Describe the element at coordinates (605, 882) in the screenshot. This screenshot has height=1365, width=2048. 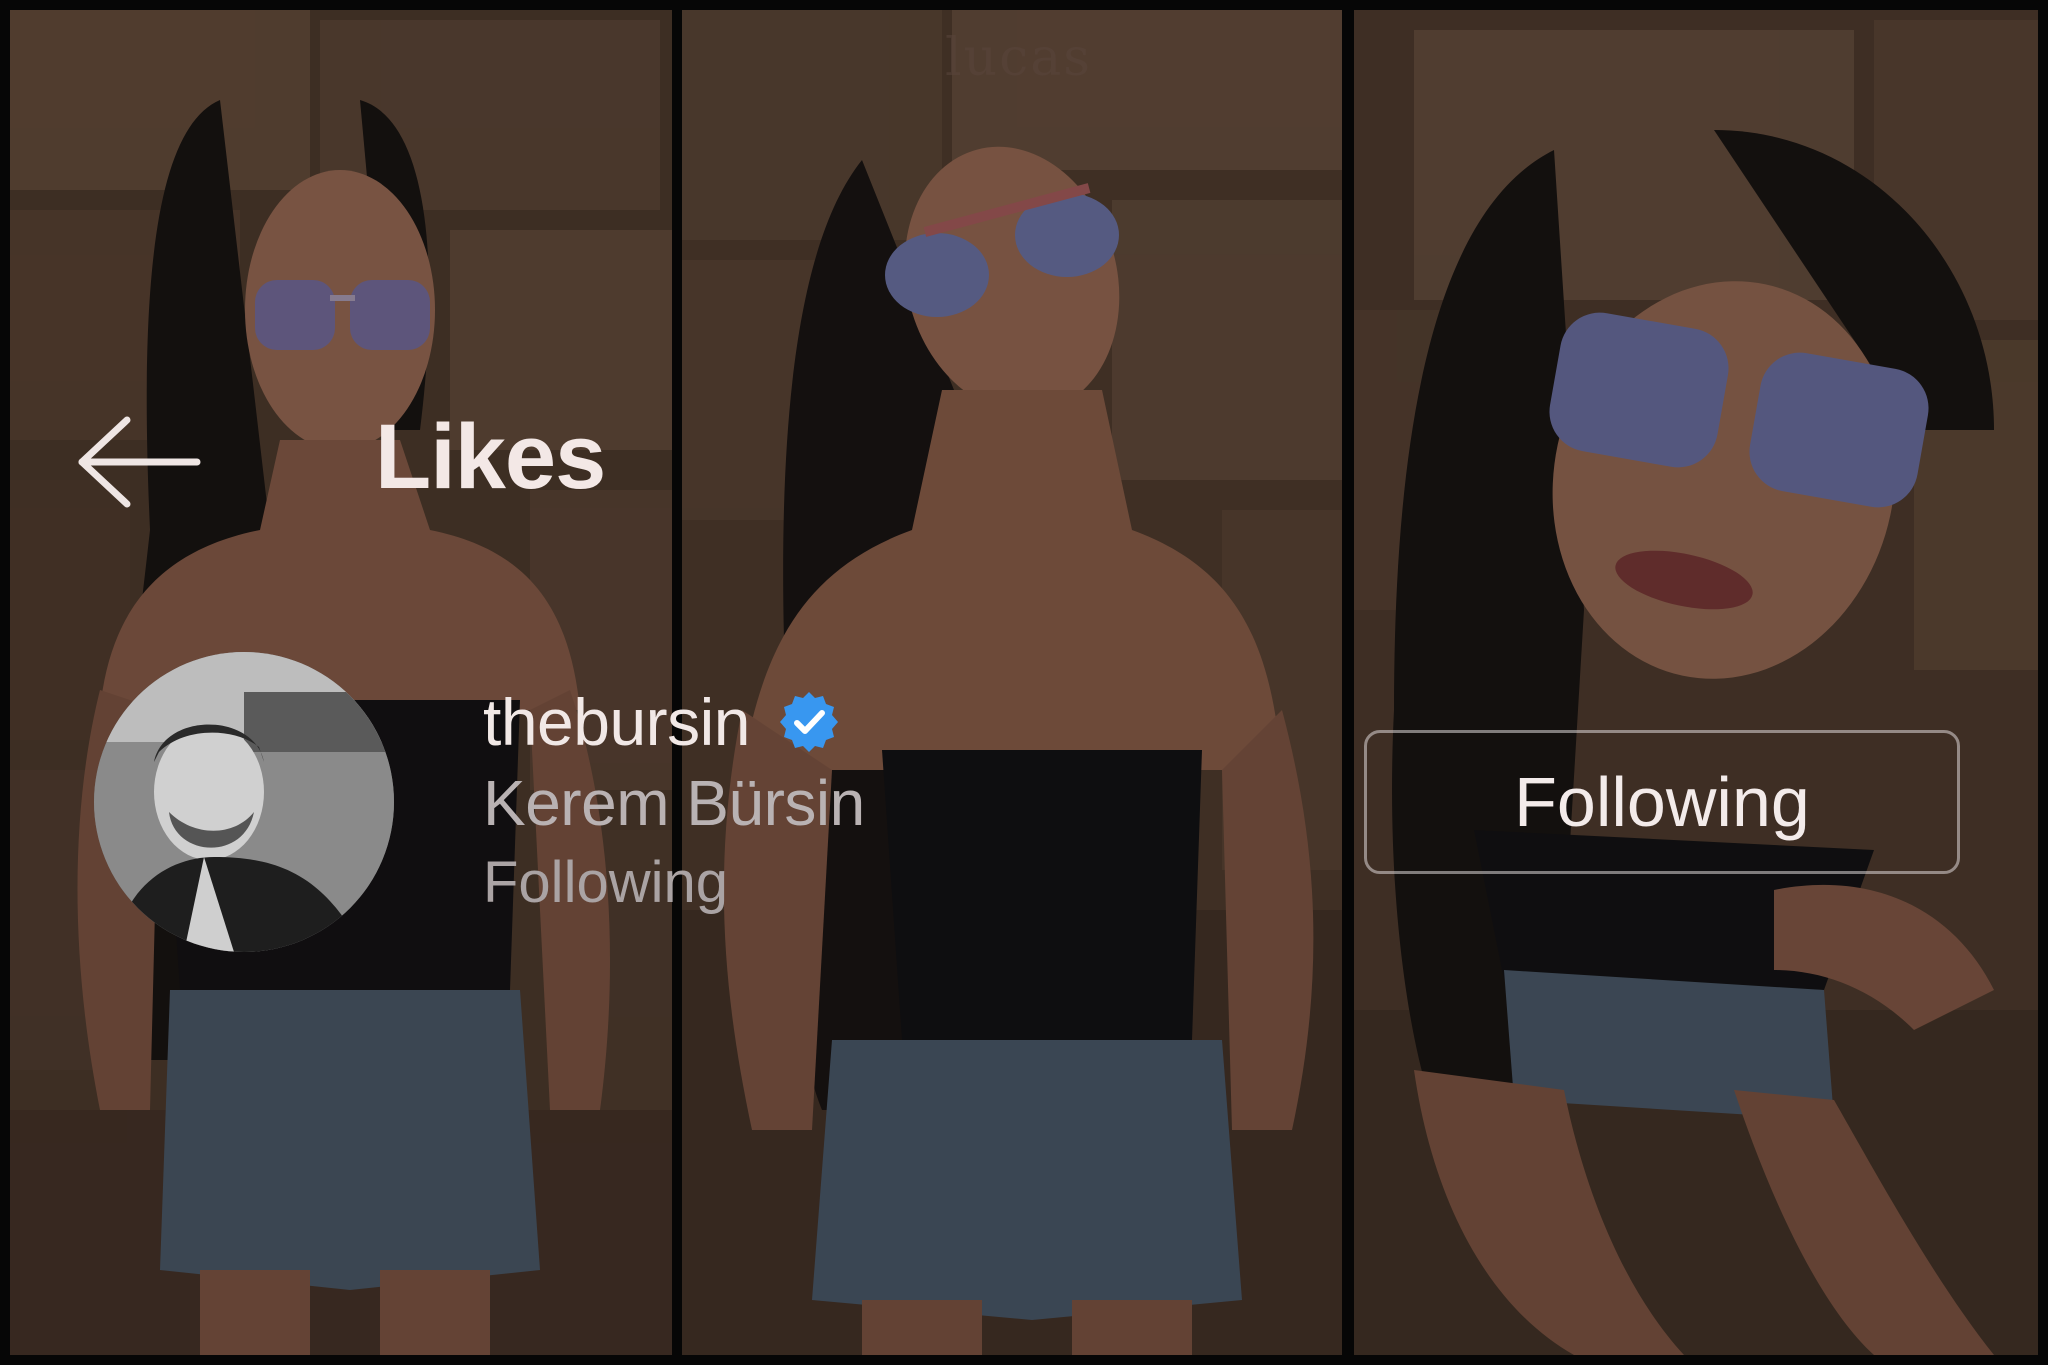
I see `follow-status: Following` at that location.